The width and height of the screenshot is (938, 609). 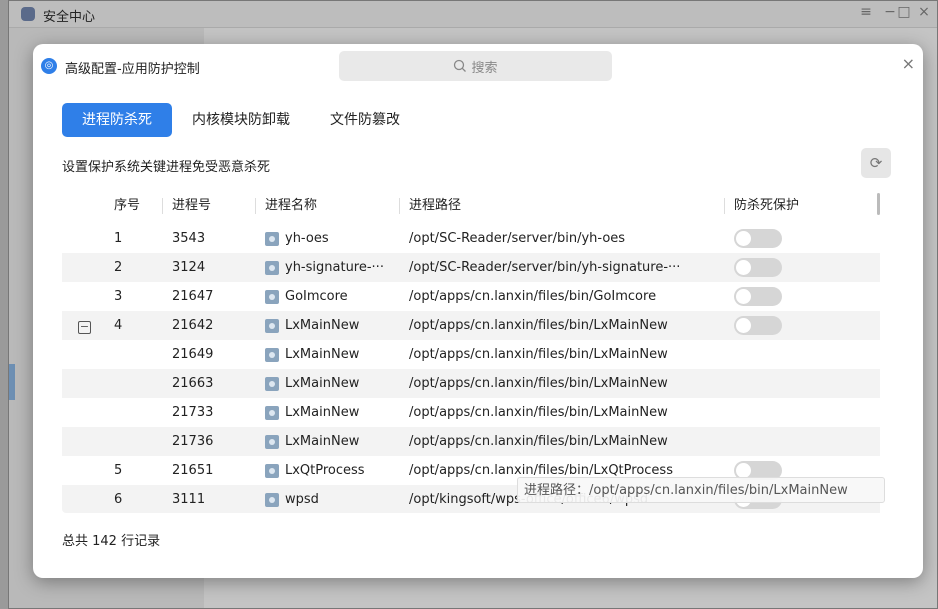 What do you see at coordinates (166, 167) in the screenshot?
I see `tab-description: 设置保护系统关键进程免受恶意杀死` at bounding box center [166, 167].